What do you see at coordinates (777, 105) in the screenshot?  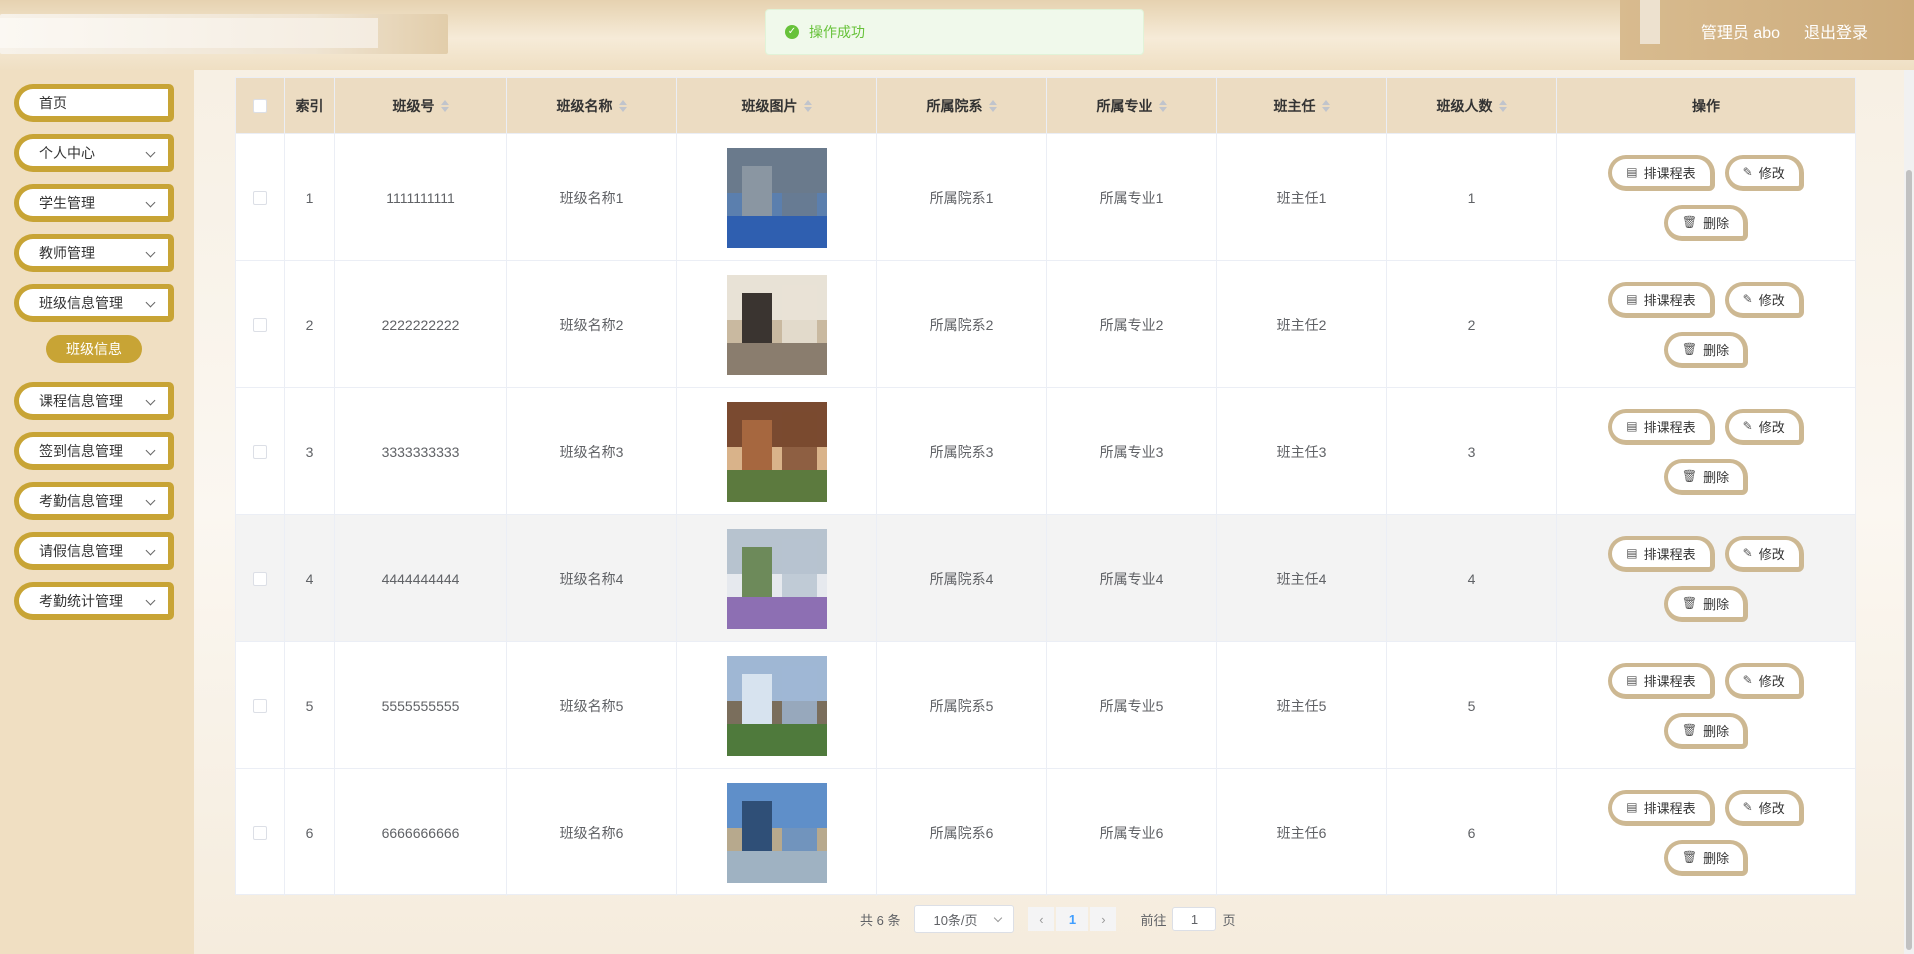 I see `column-header: 班级图片` at bounding box center [777, 105].